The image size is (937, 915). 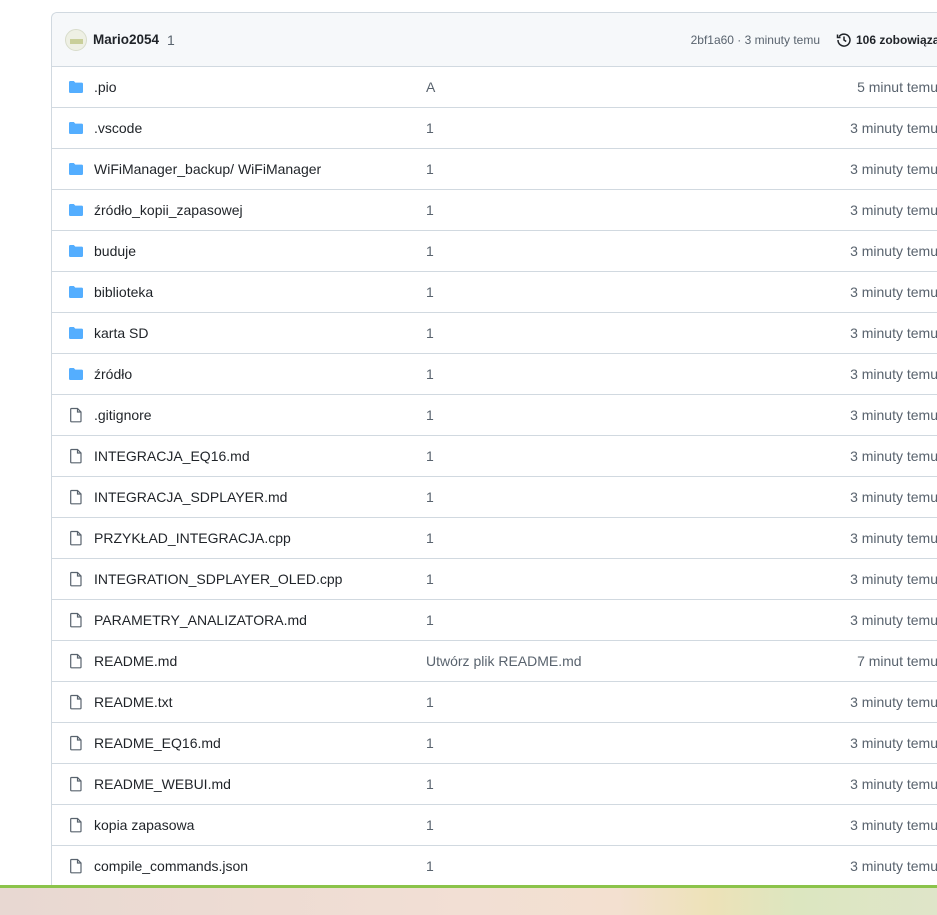 I want to click on file-row: INTEGRACJA_EQ16.md 1 3 minuty temu, so click(x=494, y=456).